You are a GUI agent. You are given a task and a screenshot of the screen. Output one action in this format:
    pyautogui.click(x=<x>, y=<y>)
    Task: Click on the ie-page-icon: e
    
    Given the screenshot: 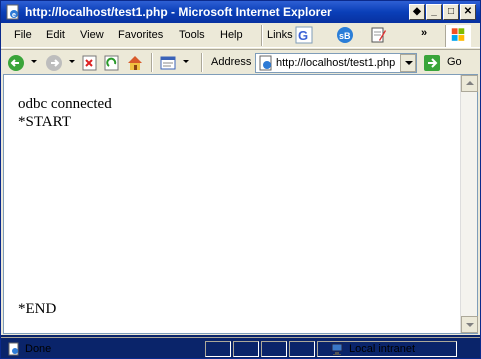 What is the action you would take?
    pyautogui.click(x=12, y=12)
    